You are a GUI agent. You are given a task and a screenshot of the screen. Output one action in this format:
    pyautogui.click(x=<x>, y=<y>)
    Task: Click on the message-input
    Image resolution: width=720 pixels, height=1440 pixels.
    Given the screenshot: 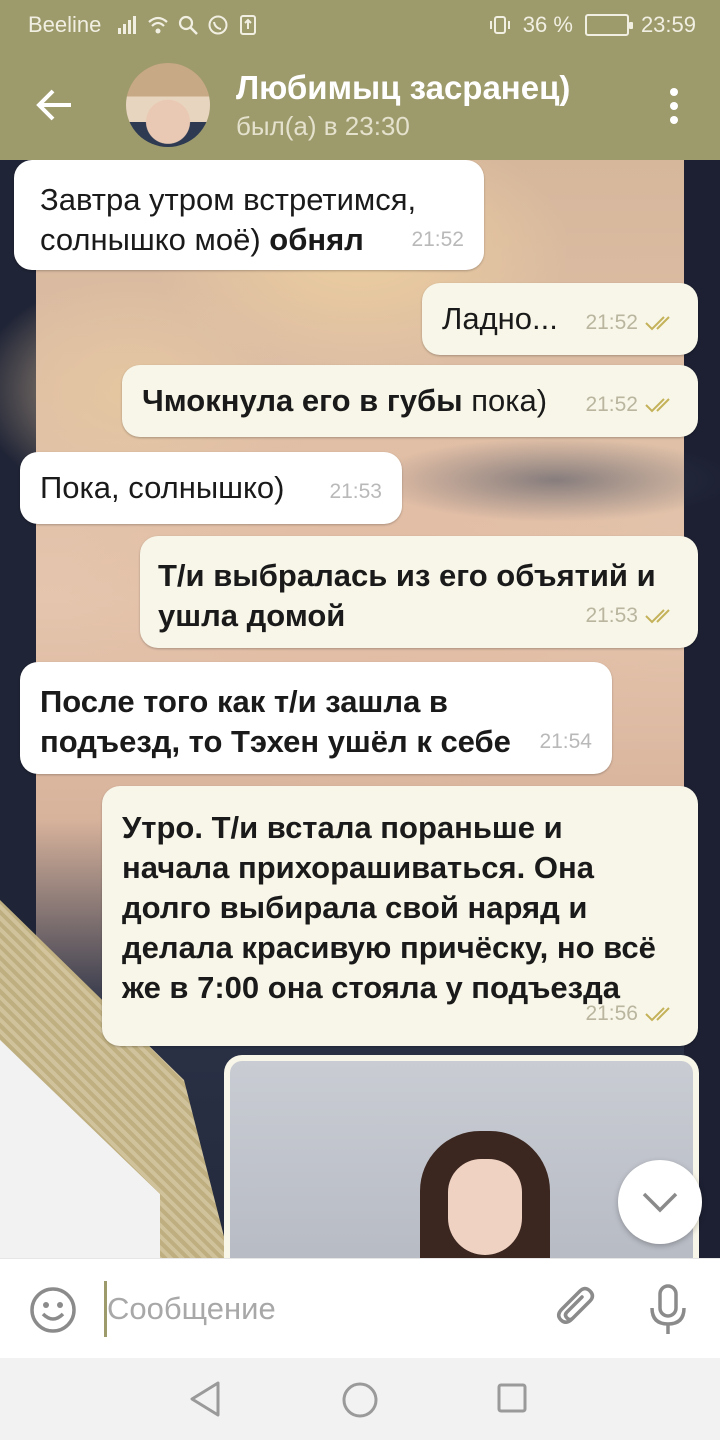 What is the action you would take?
    pyautogui.click(x=314, y=1309)
    